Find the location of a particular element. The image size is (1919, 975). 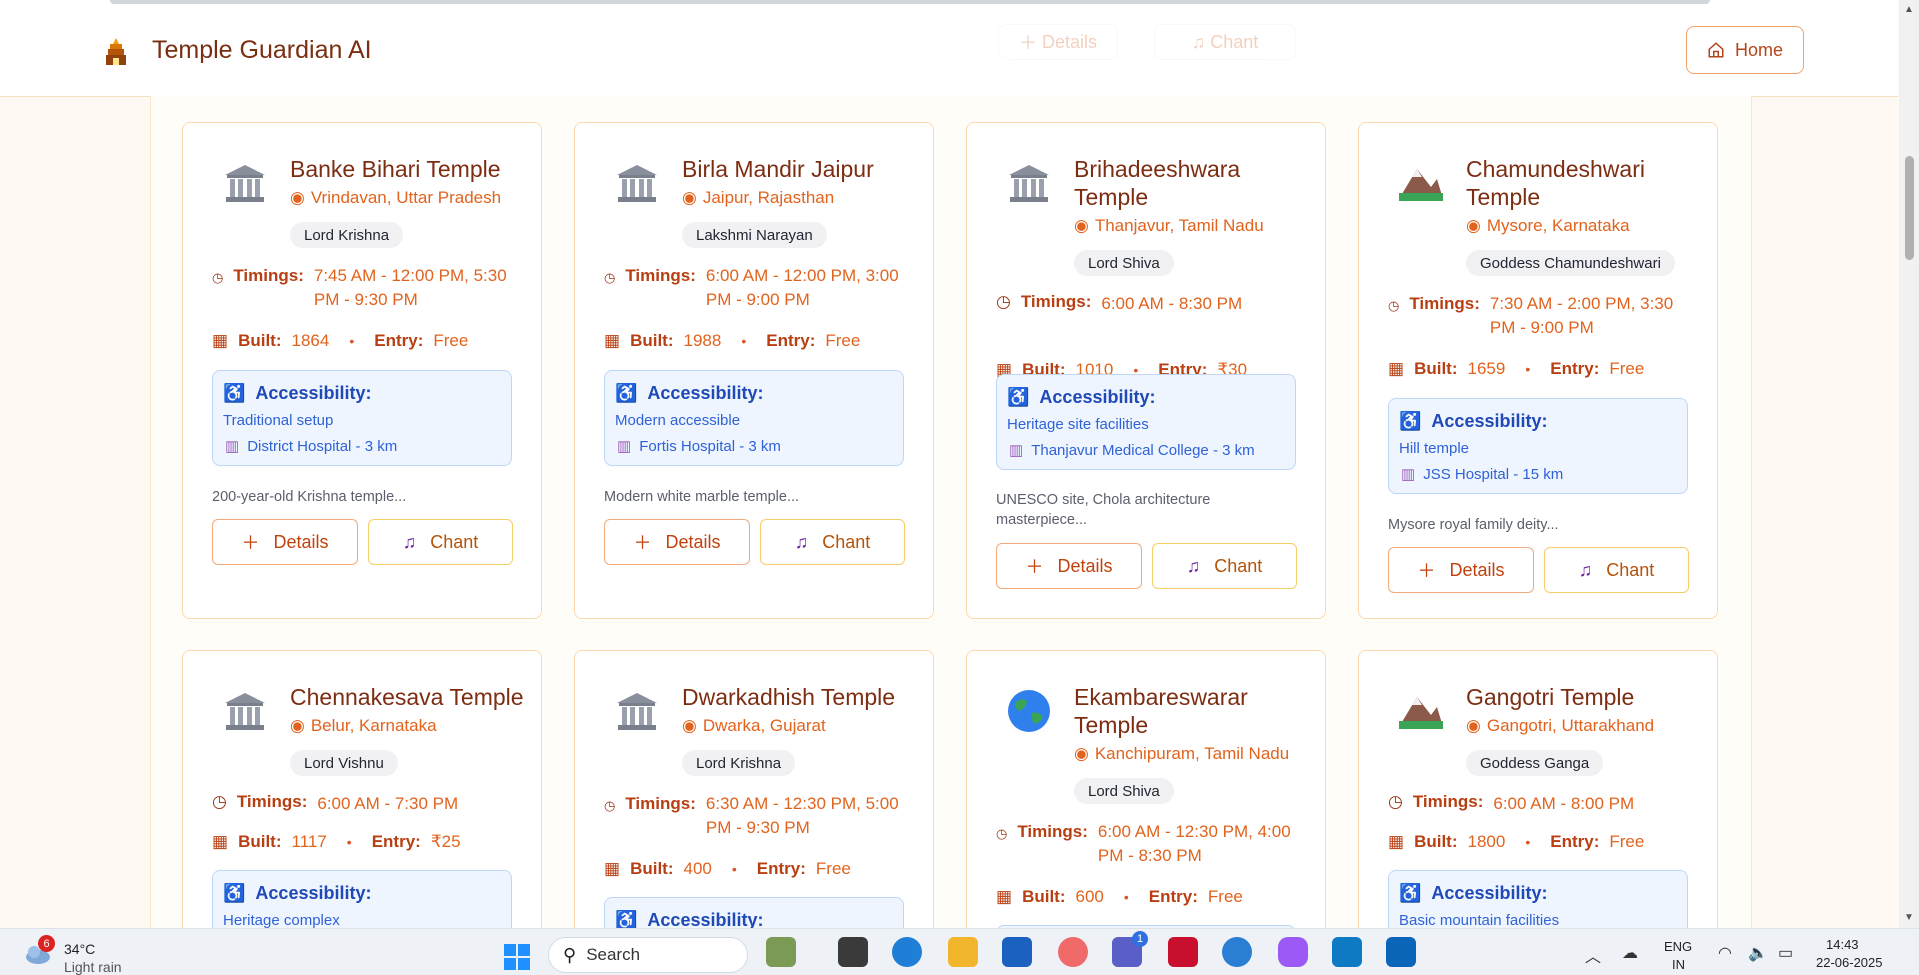

built-entry-row: ▦ Built: 1864 • Entry: Free is located at coordinates (340, 340).